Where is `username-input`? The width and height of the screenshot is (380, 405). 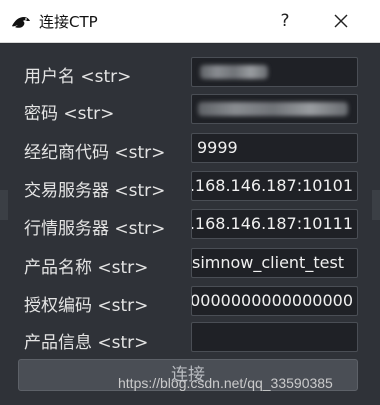
username-input is located at coordinates (274, 72).